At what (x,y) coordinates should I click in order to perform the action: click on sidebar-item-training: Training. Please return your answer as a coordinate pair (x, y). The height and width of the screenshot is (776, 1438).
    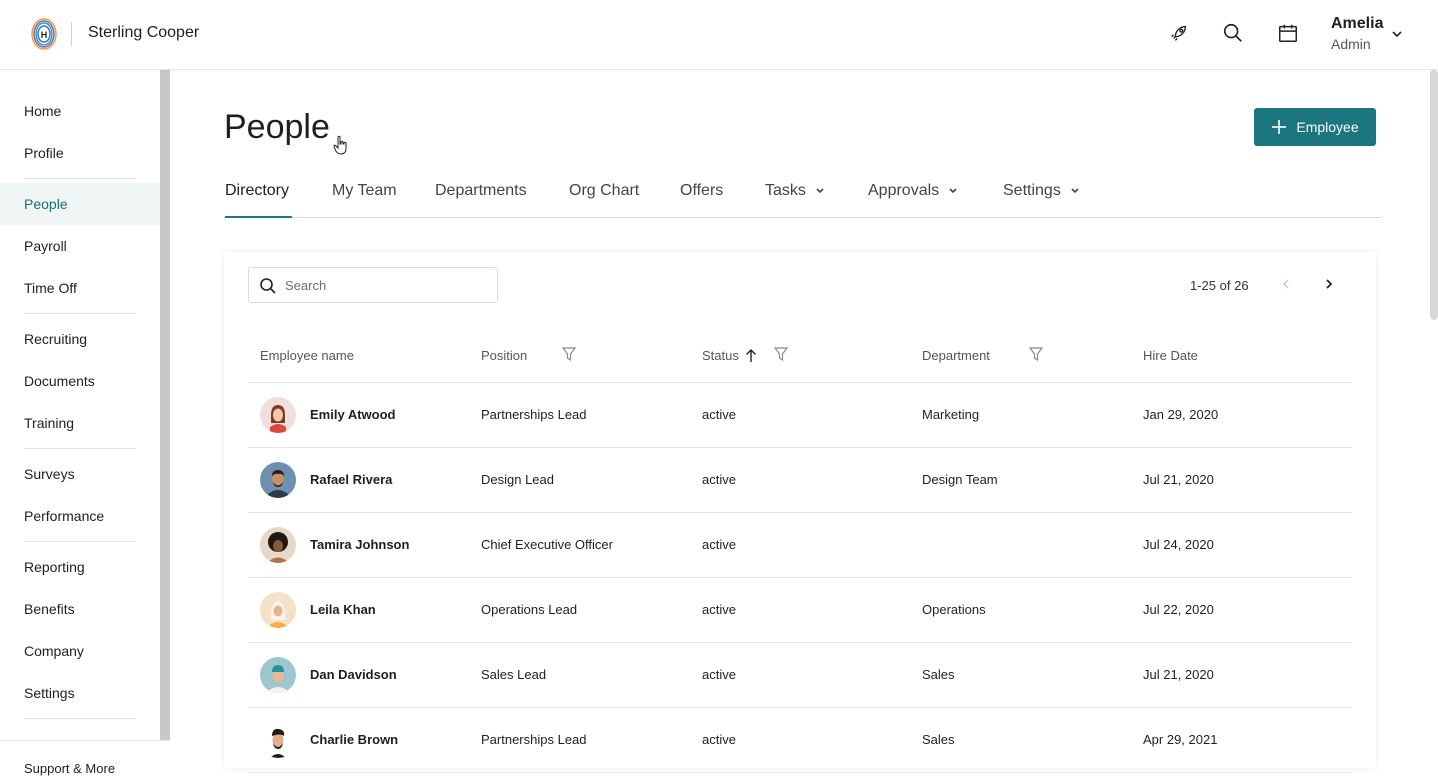
    Looking at the image, I should click on (80, 423).